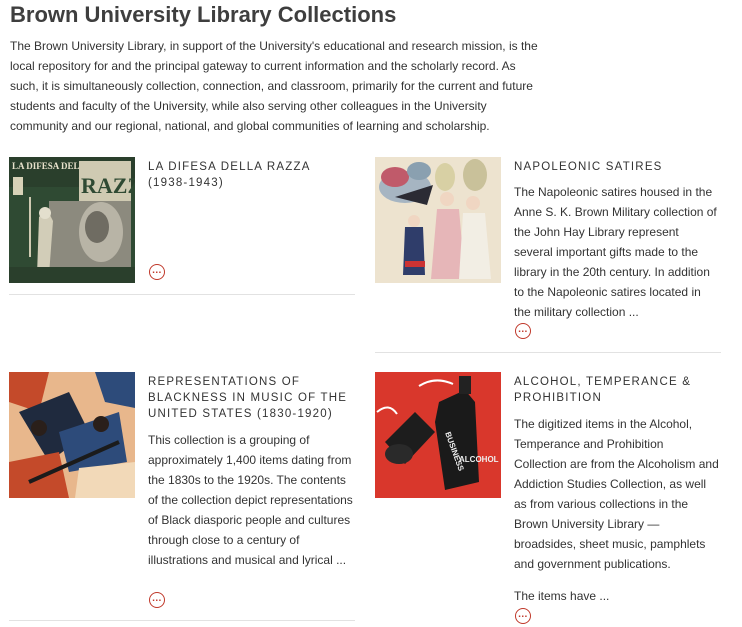  Describe the element at coordinates (72, 220) in the screenshot. I see `collection-thumbnail: LA DIFESA DELLA RAZZA` at that location.